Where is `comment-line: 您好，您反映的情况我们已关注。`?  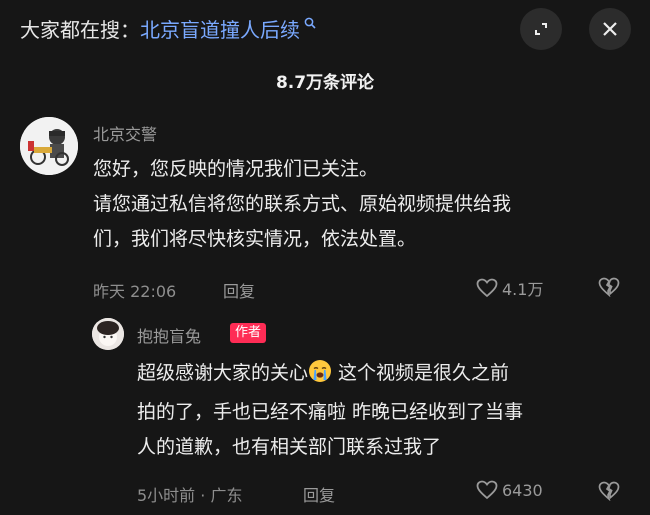
comment-line: 您好，您反映的情况我们已关注。 is located at coordinates (236, 169).